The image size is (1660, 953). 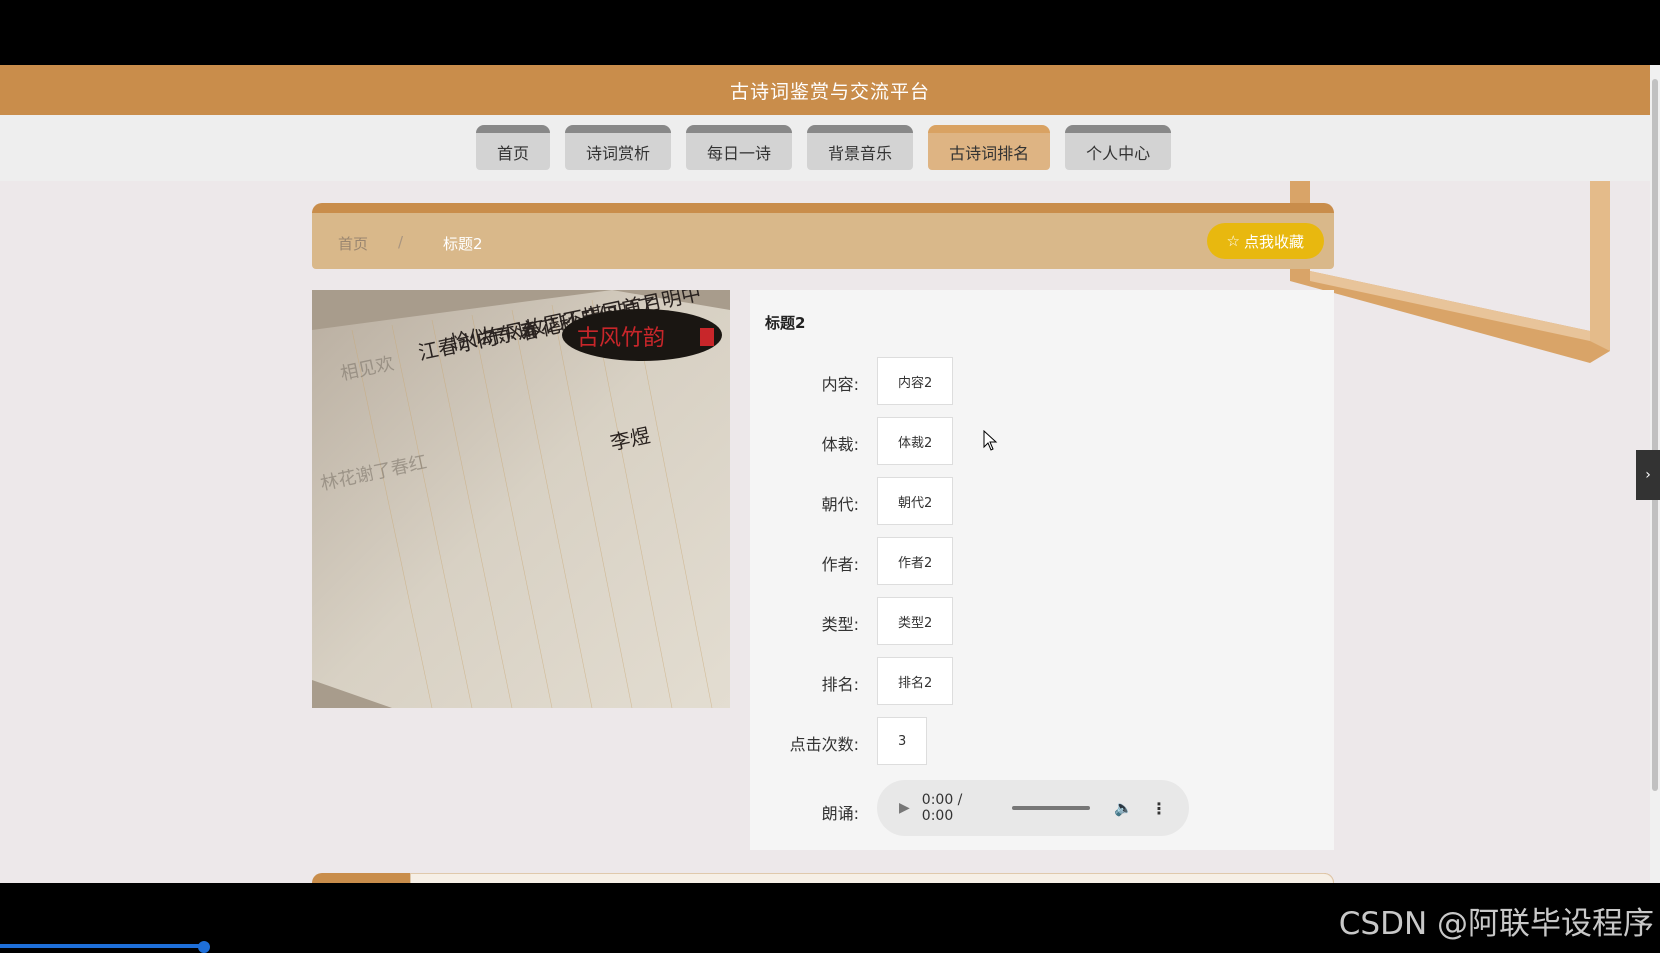 What do you see at coordinates (1450, 272) in the screenshot?
I see `decorative-frame` at bounding box center [1450, 272].